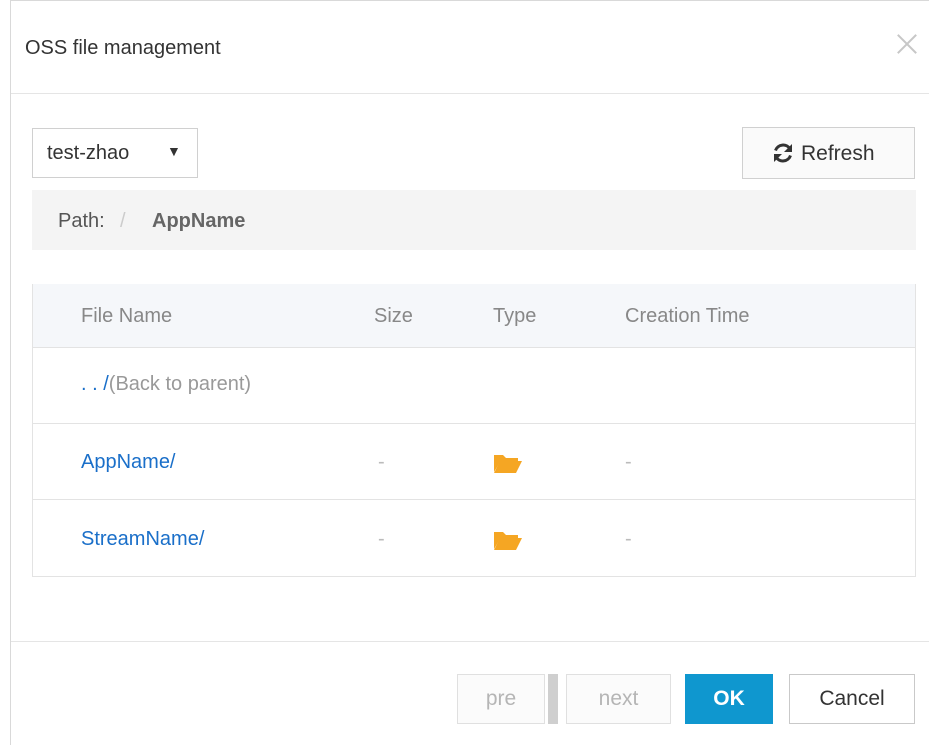 Image resolution: width=929 pixels, height=745 pixels. Describe the element at coordinates (470, 641) in the screenshot. I see `footer-divider` at that location.